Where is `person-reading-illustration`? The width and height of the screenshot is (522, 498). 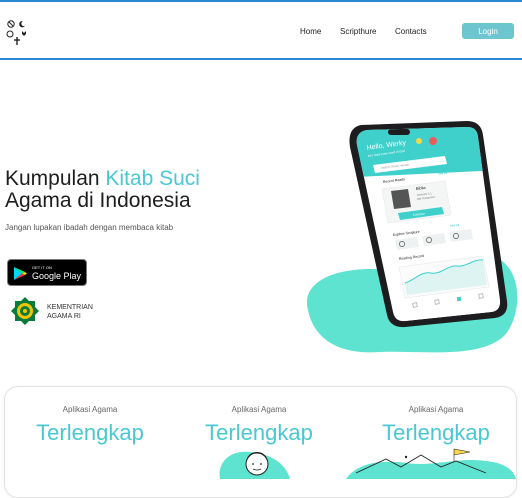 person-reading-illustration is located at coordinates (254, 465).